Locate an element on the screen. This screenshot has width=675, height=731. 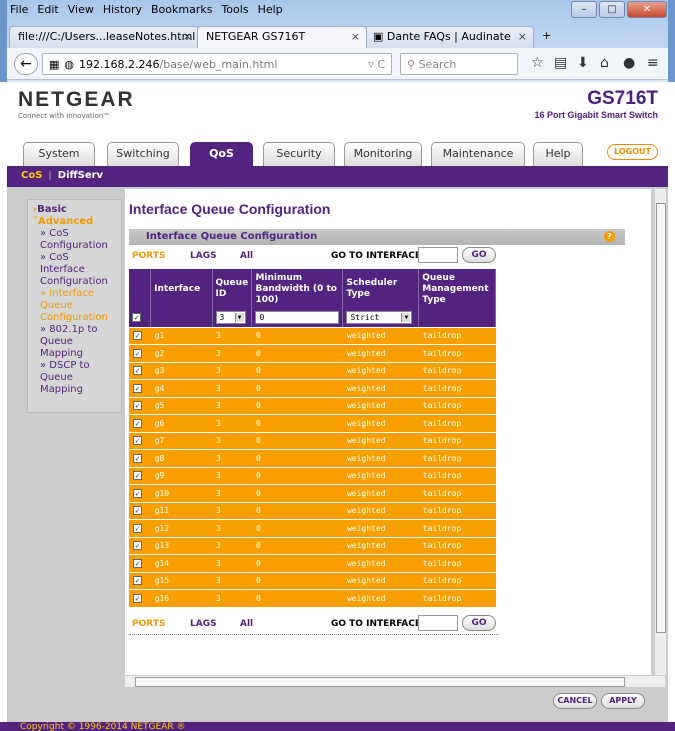
nav-item-cos-configuration: » CoS Configuration is located at coordinates (74, 240).